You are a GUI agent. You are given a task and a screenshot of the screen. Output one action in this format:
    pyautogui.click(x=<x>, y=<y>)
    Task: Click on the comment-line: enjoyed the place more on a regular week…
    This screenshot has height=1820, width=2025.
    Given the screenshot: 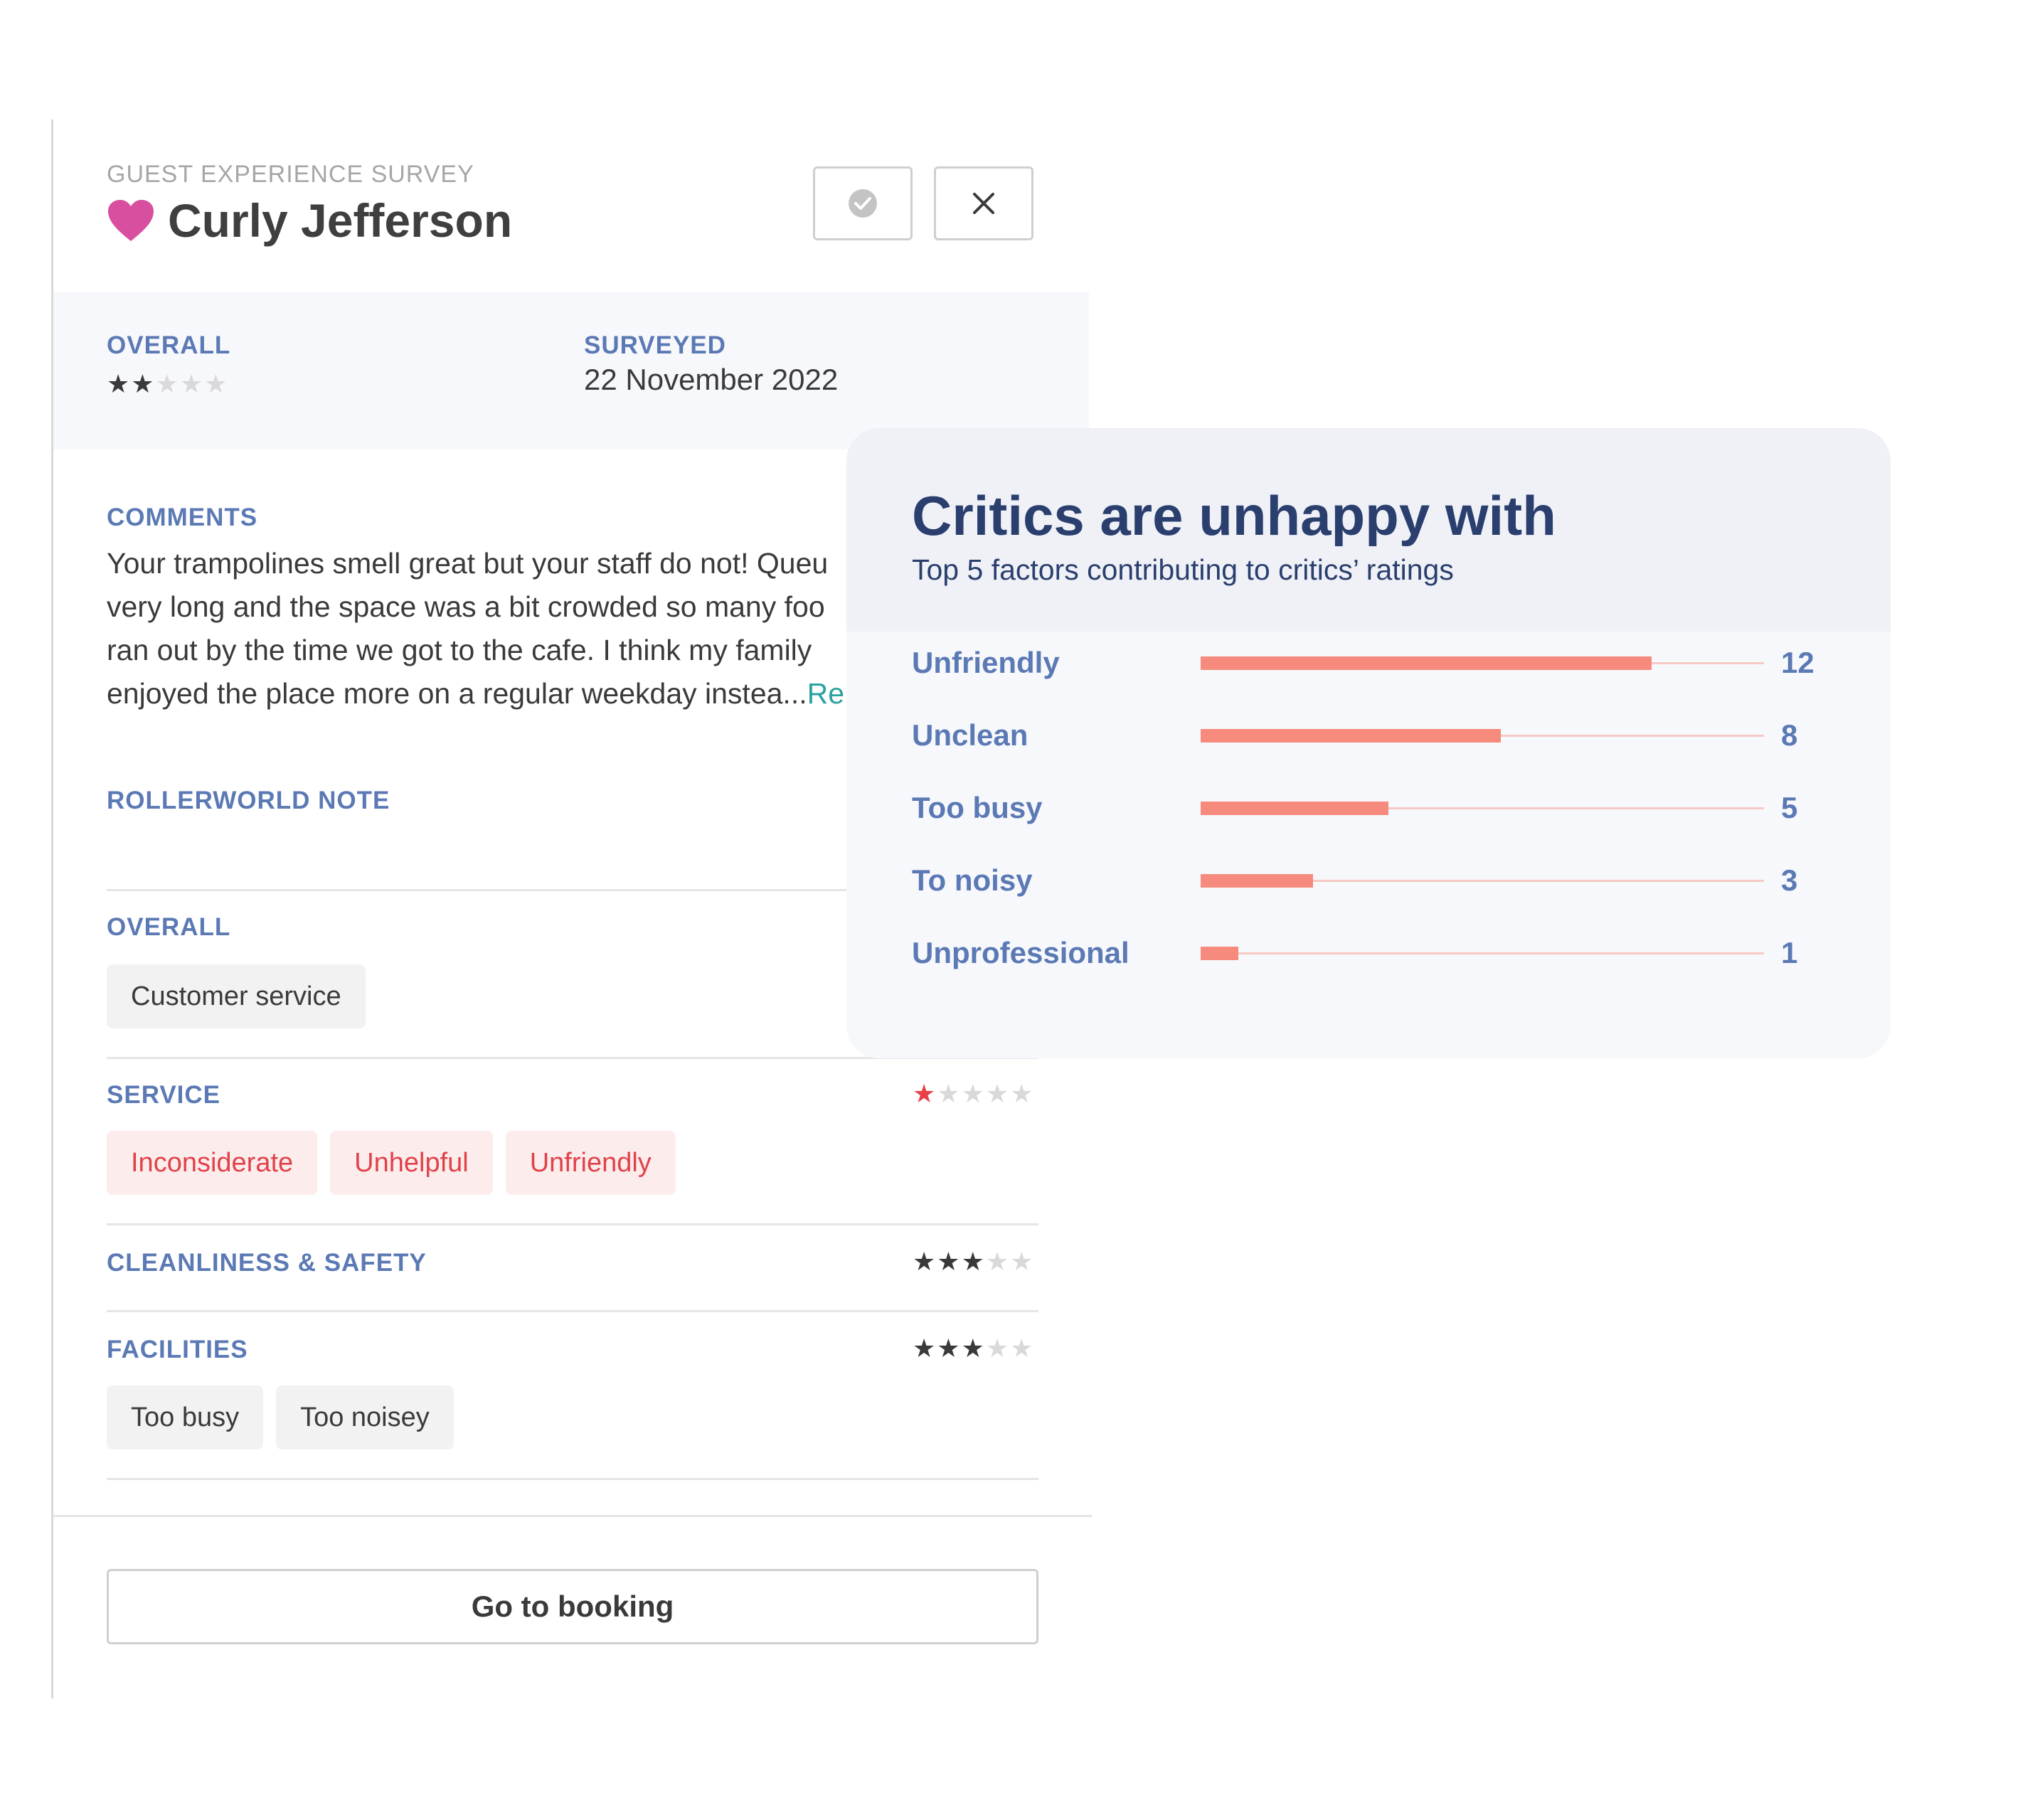 What is the action you would take?
    pyautogui.click(x=476, y=693)
    